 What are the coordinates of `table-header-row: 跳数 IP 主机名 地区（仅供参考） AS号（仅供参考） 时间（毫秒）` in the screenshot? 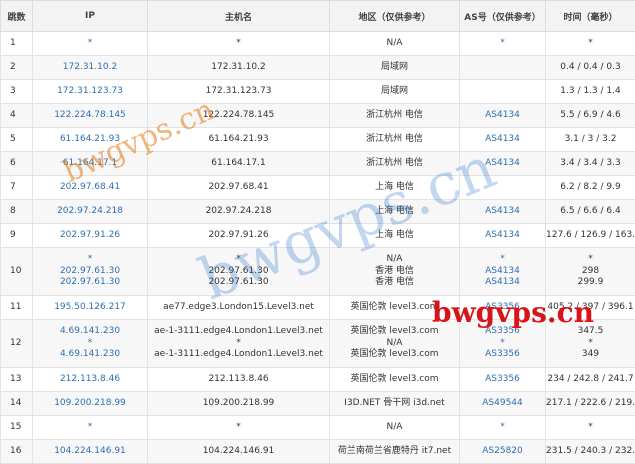 It's located at (318, 16).